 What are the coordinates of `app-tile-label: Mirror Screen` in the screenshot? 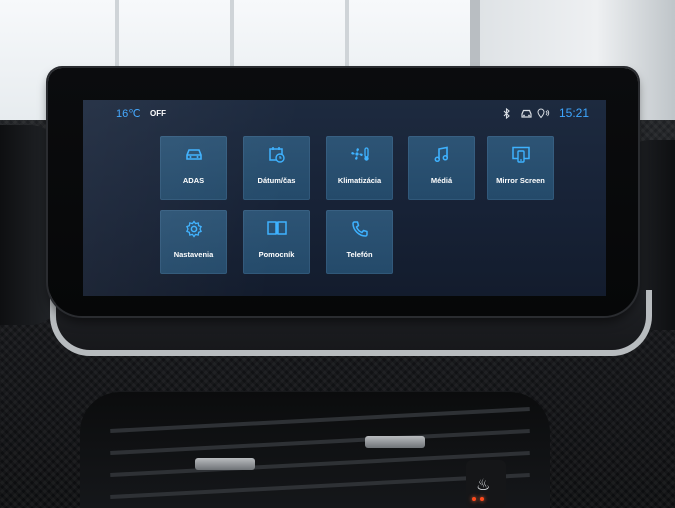 It's located at (520, 180).